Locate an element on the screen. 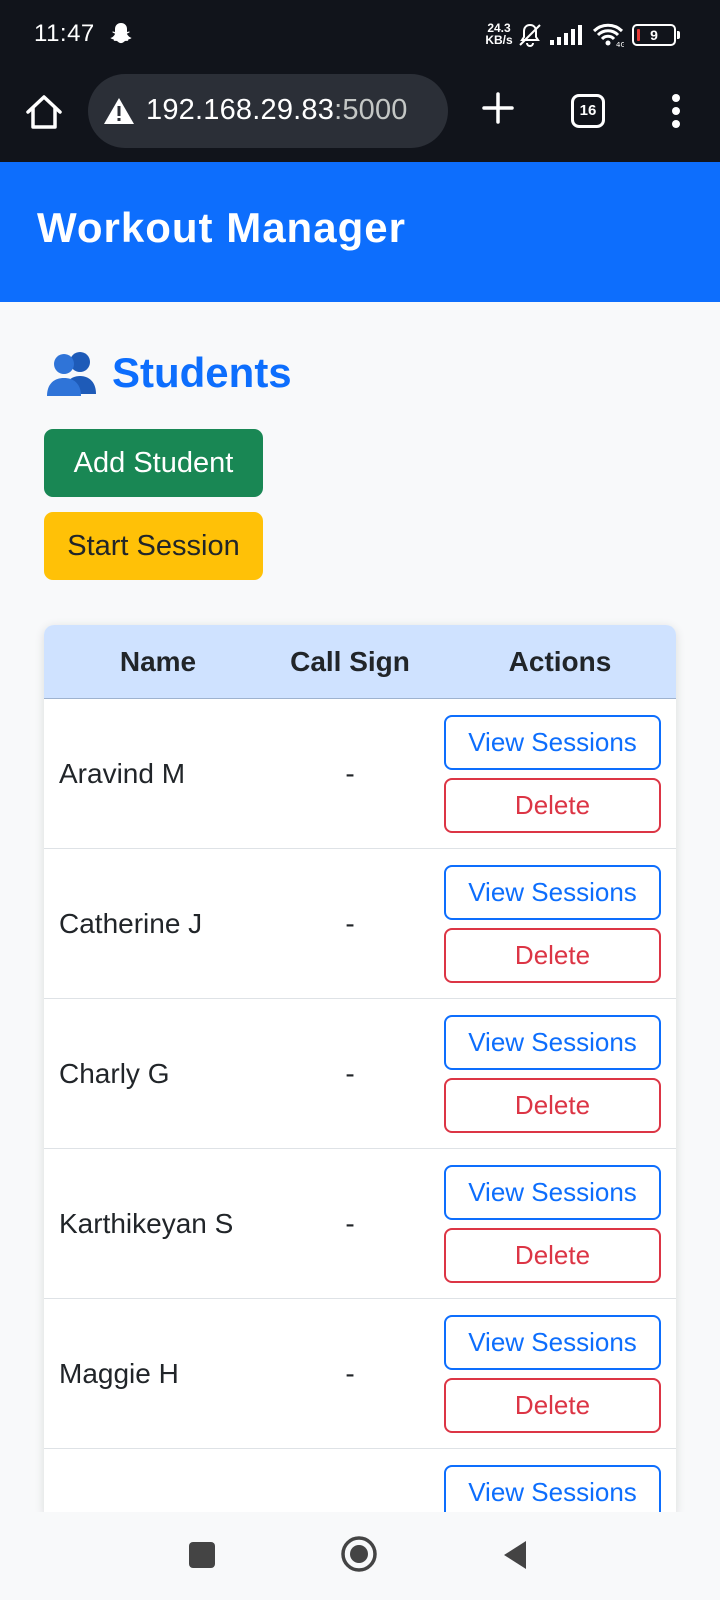 The height and width of the screenshot is (1600, 720). bell-off-icon is located at coordinates (530, 35).